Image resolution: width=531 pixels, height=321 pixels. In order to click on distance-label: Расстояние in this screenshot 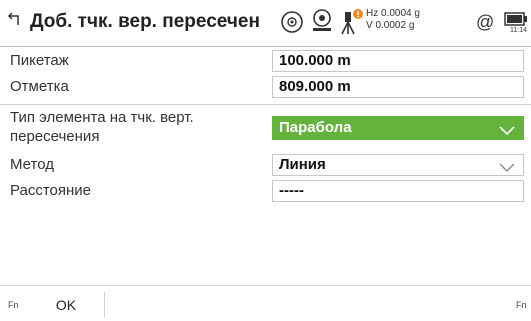, I will do `click(51, 190)`.